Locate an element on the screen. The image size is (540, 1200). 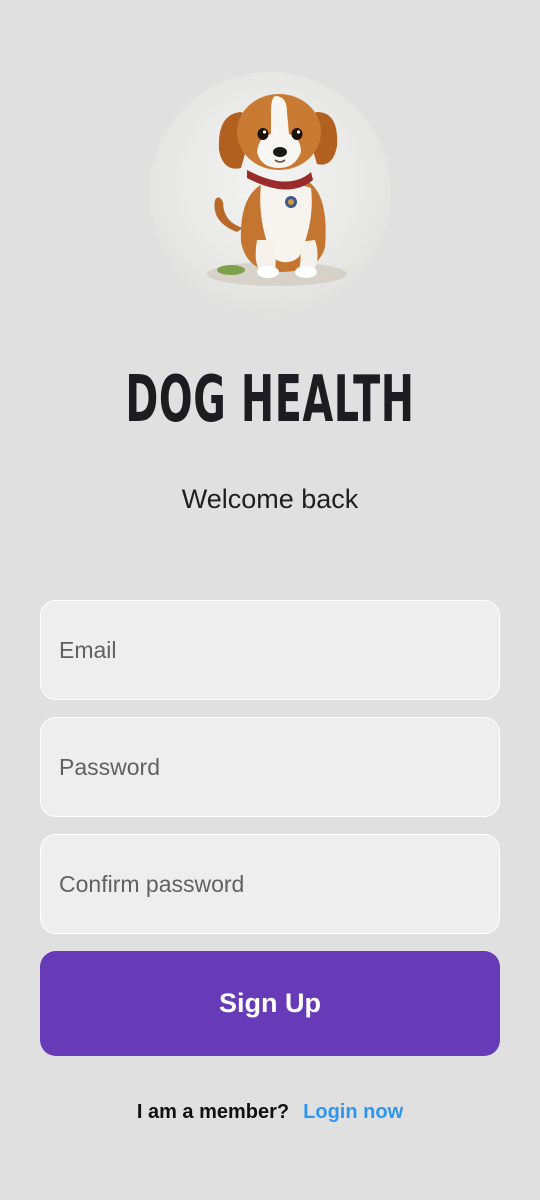
login-now-link: Login now is located at coordinates (353, 1112).